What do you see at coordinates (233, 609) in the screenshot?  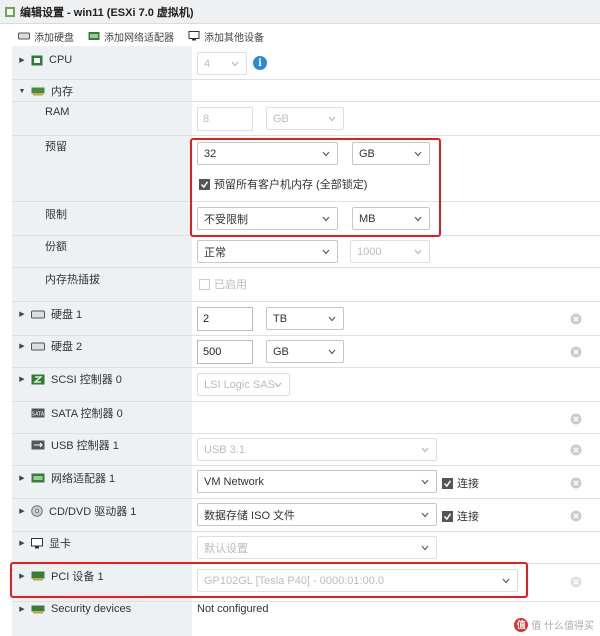 I see `security-value: Not configured` at bounding box center [233, 609].